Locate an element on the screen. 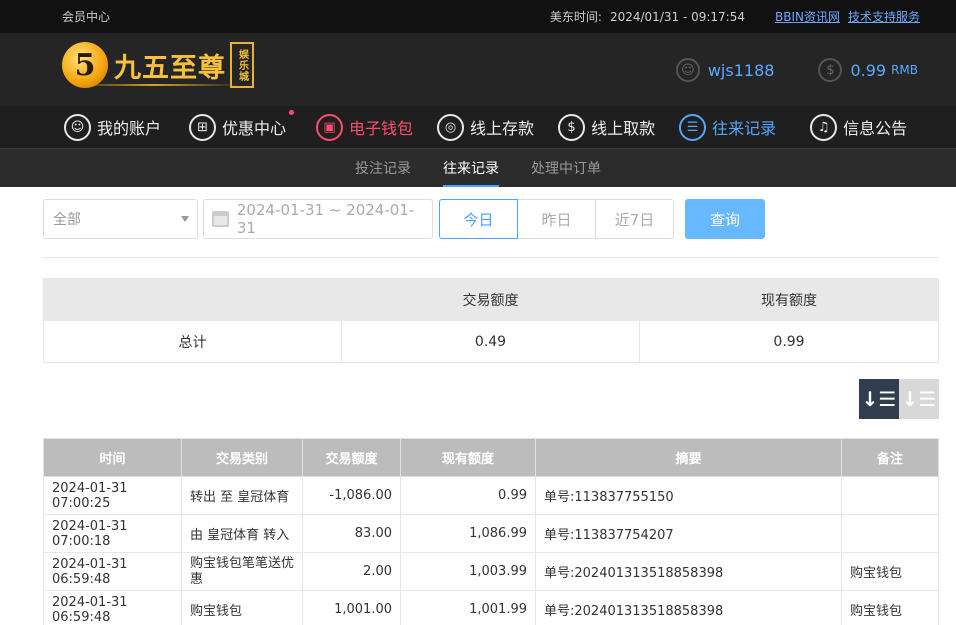 Image resolution: width=956 pixels, height=625 pixels. tab-bet-records: 投注记录 is located at coordinates (383, 168).